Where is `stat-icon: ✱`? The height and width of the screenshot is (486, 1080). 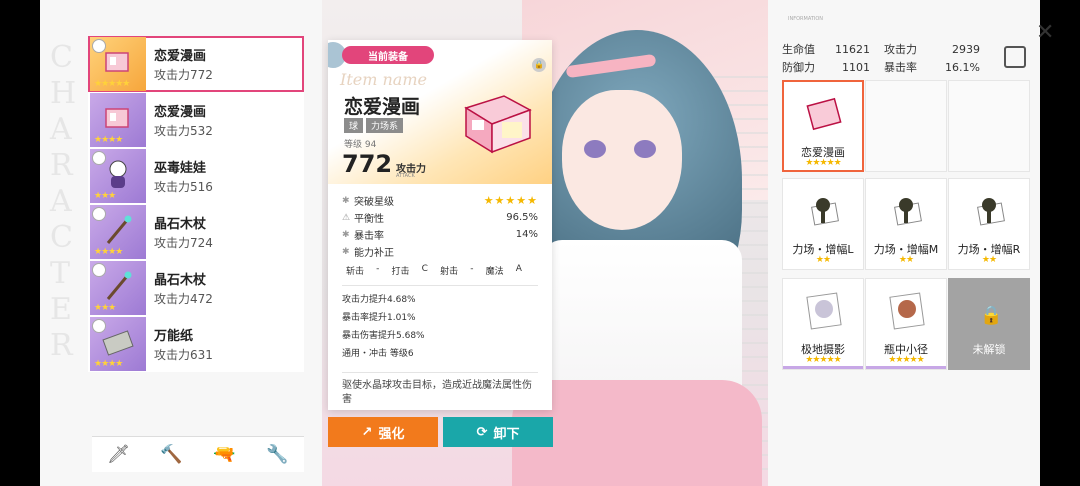 stat-icon: ✱ is located at coordinates (346, 200).